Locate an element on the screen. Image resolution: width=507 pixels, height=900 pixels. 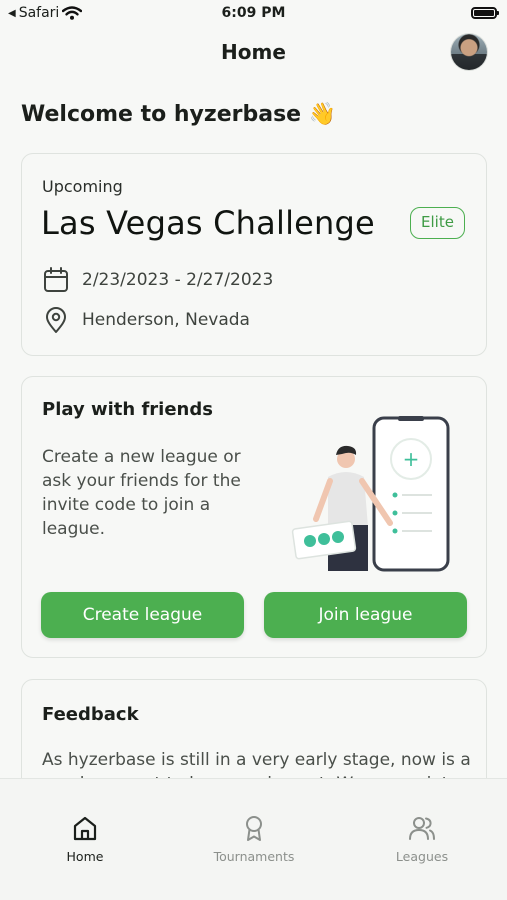
nav-bar: Home is located at coordinates (253, 54).